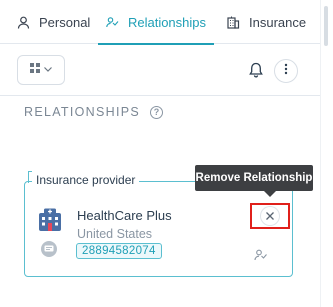 Image resolution: width=333 pixels, height=307 pixels. Describe the element at coordinates (270, 194) in the screenshot. I see `tooltip-arrow` at that location.